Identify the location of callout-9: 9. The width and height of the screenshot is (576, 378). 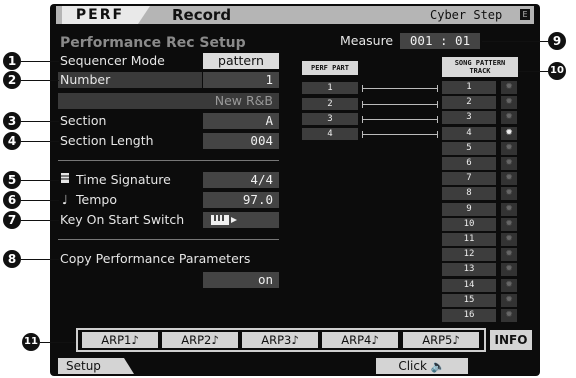
(557, 41).